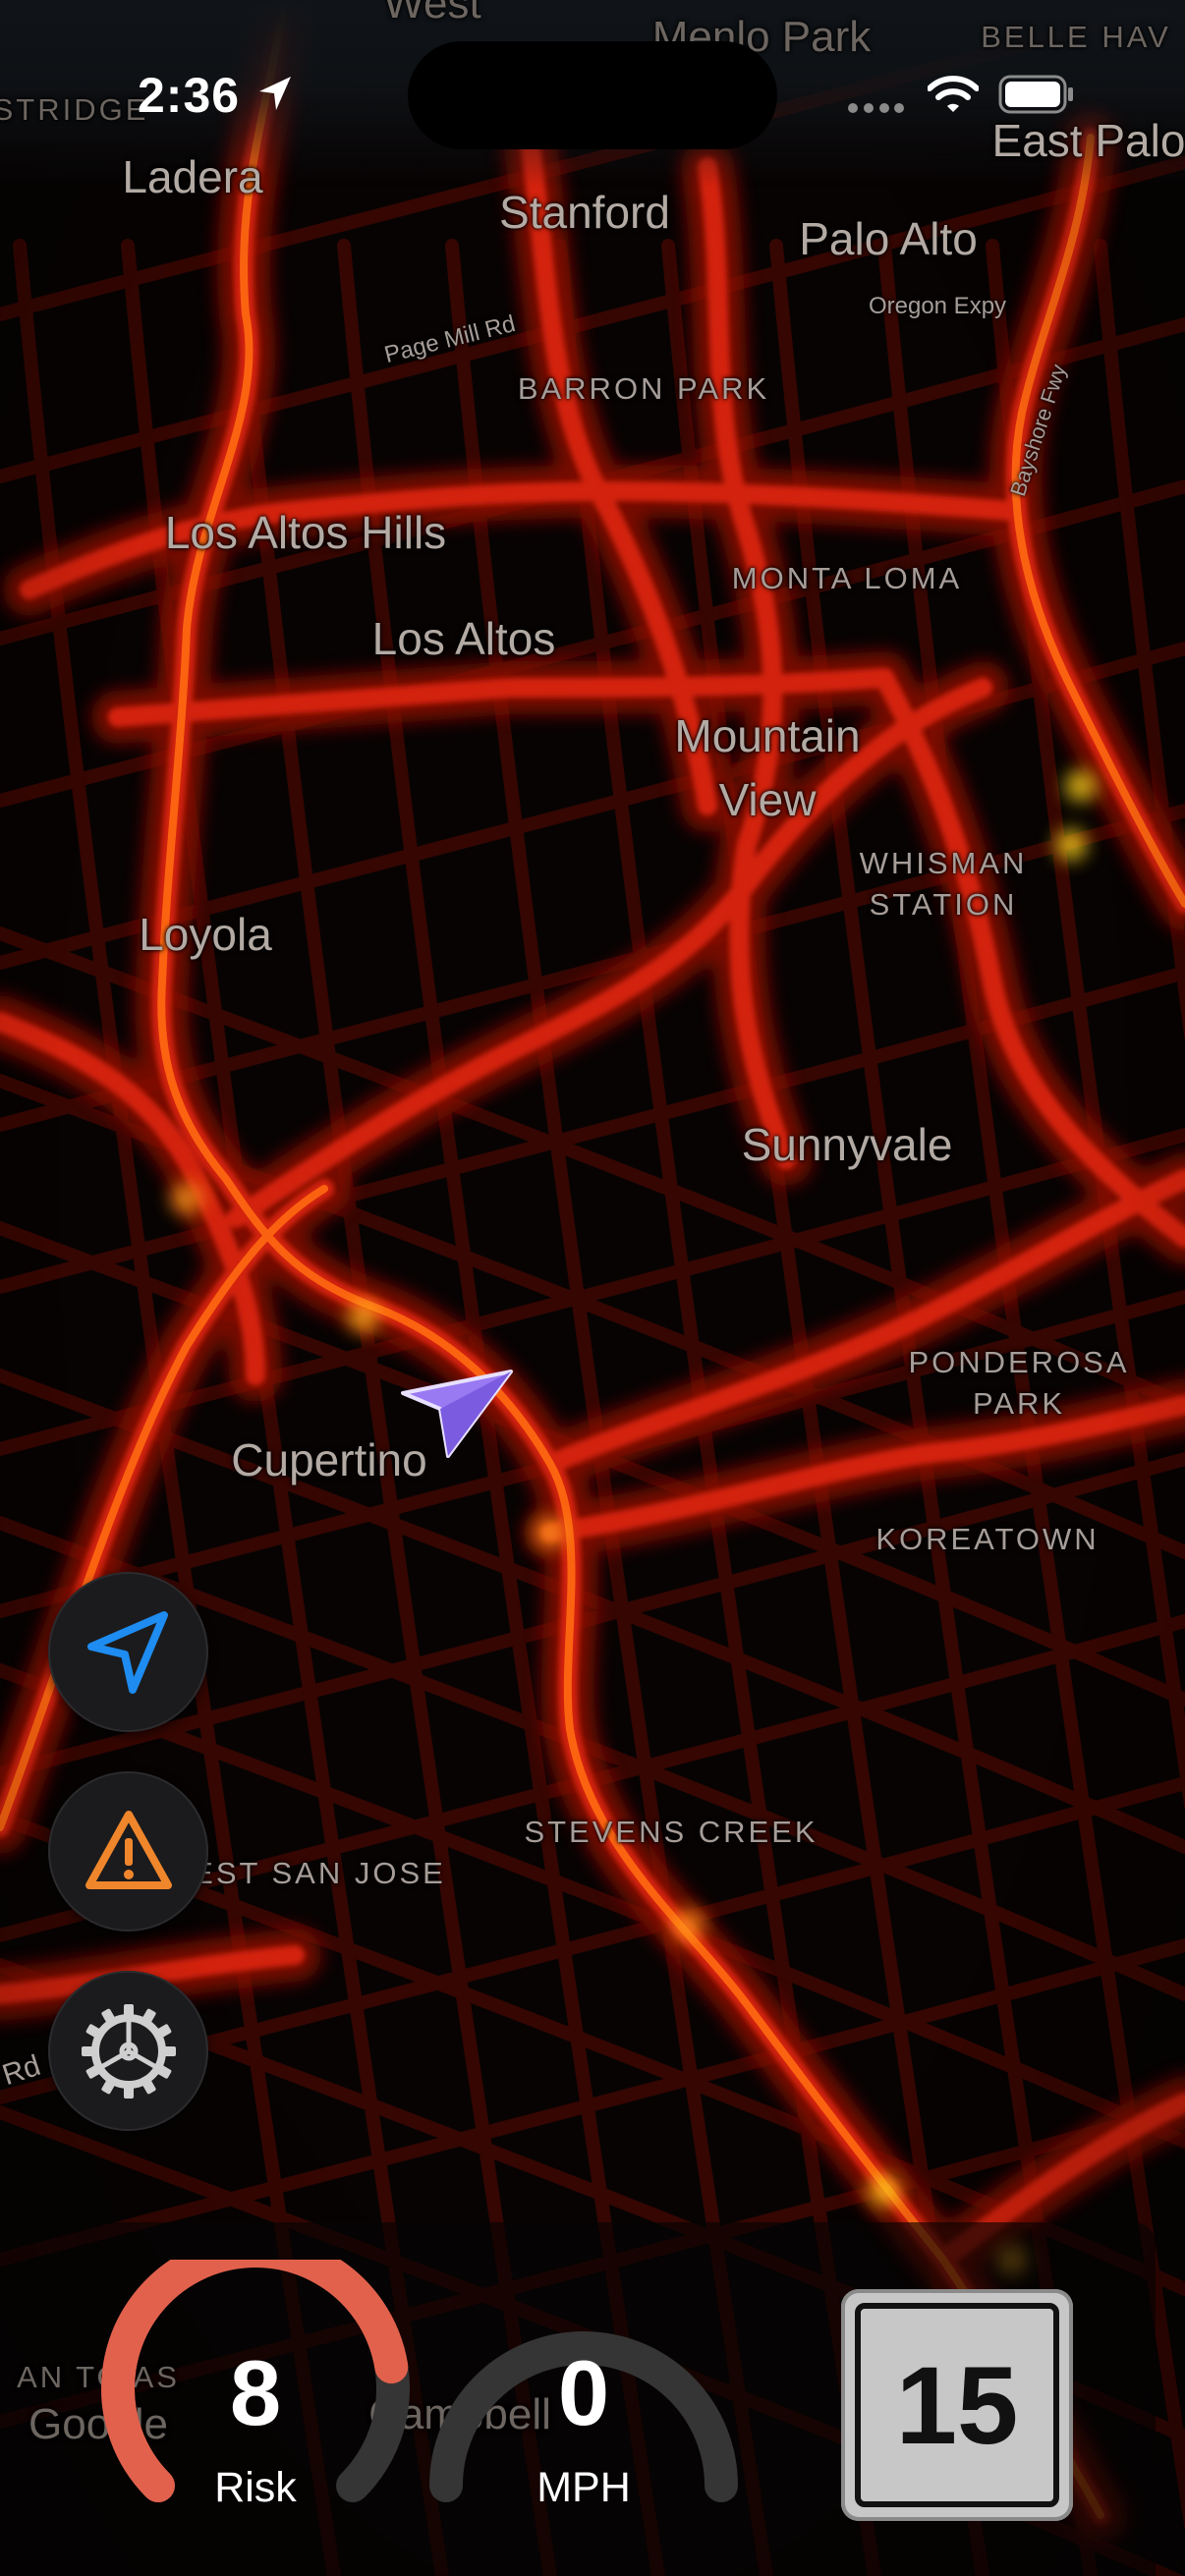  What do you see at coordinates (938, 306) in the screenshot?
I see `map-label-oregon-expy: Oregon Expy` at bounding box center [938, 306].